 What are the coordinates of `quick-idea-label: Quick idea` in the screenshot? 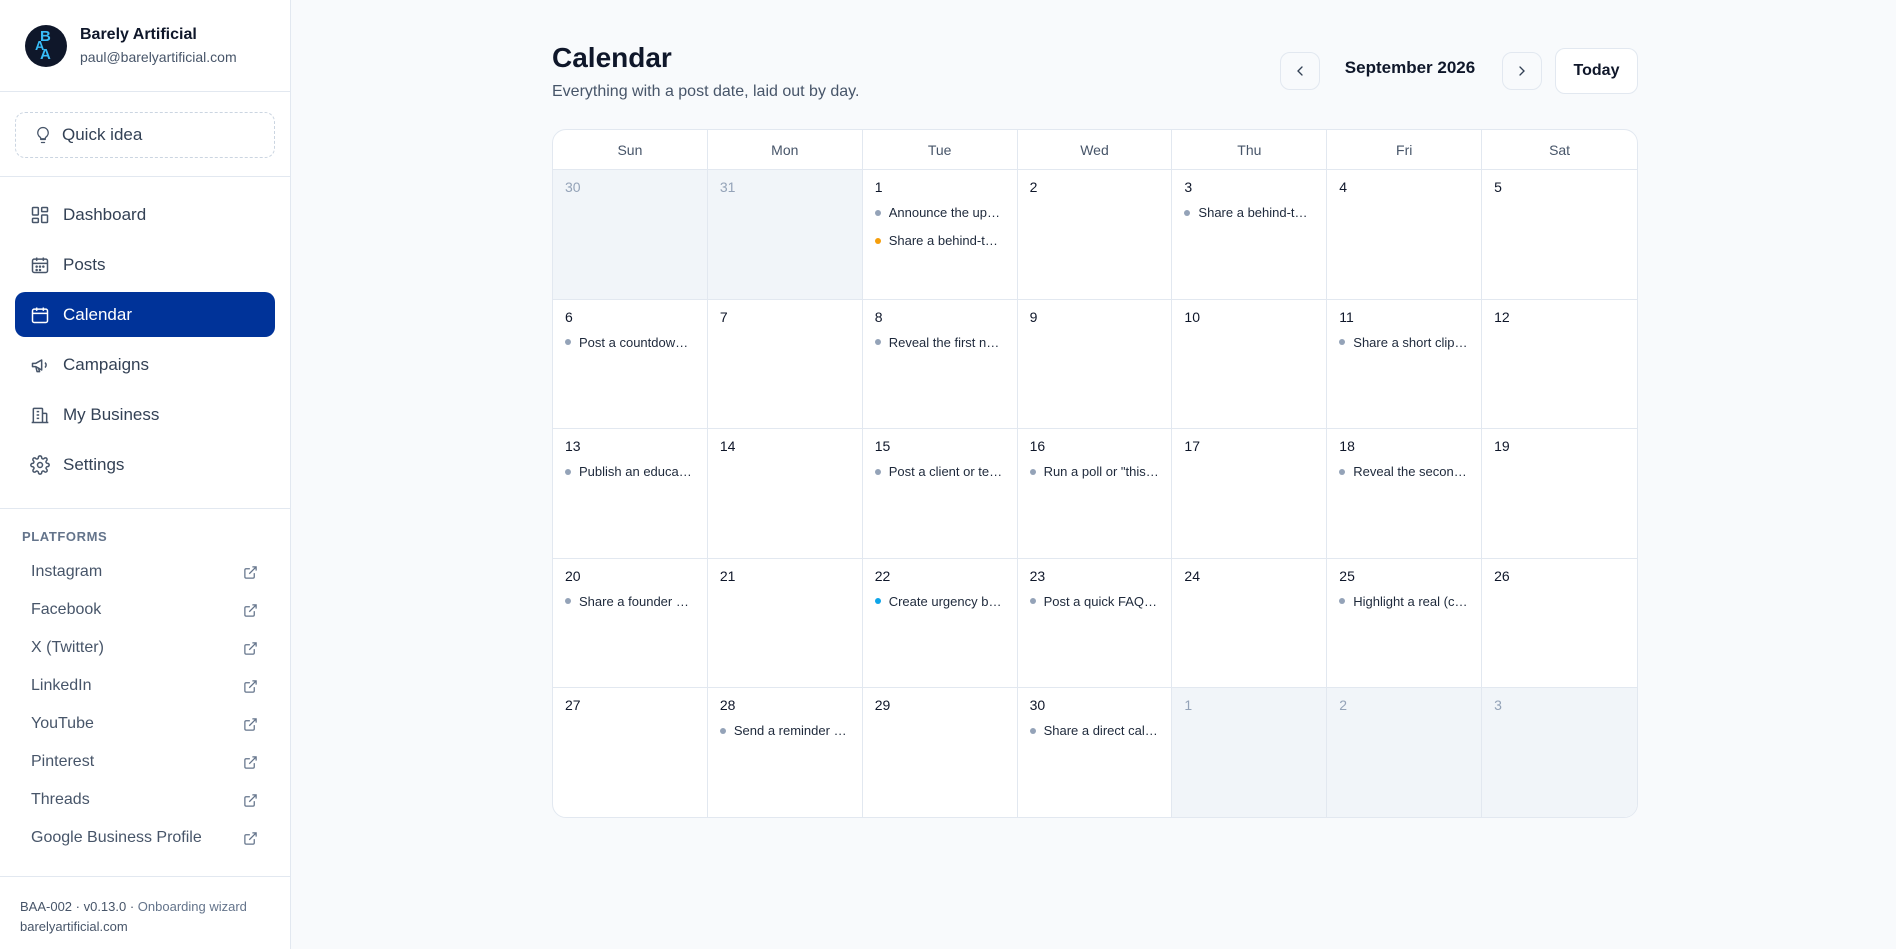 It's located at (102, 134).